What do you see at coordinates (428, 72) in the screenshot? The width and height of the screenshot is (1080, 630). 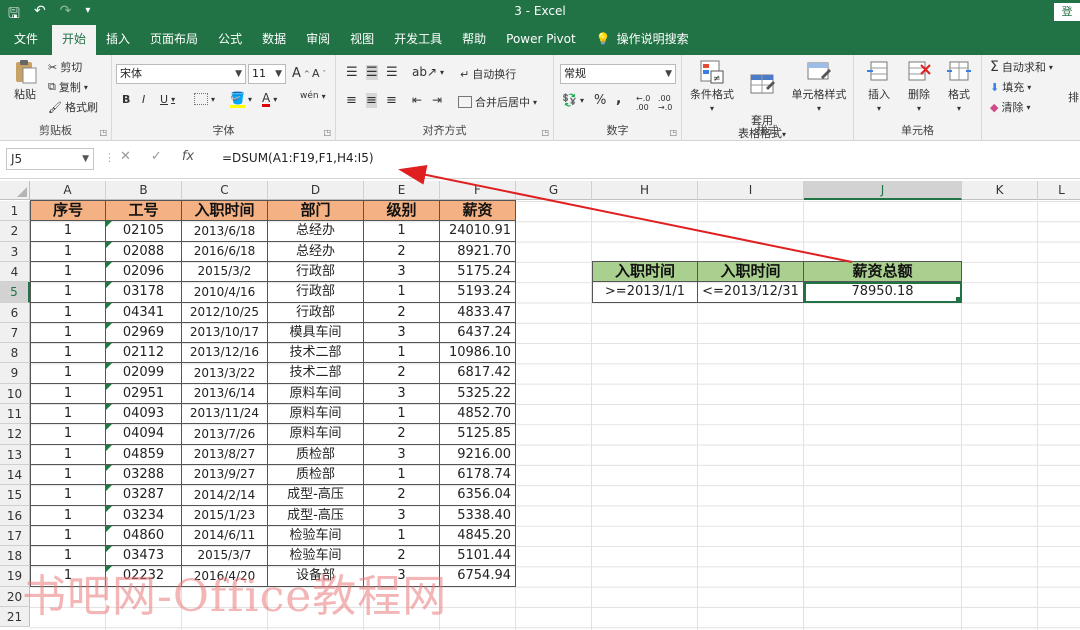 I see `orientation-icon: ab↗ ▾` at bounding box center [428, 72].